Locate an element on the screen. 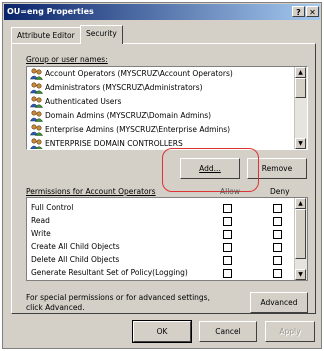  permission-label: Read is located at coordinates (40, 220).